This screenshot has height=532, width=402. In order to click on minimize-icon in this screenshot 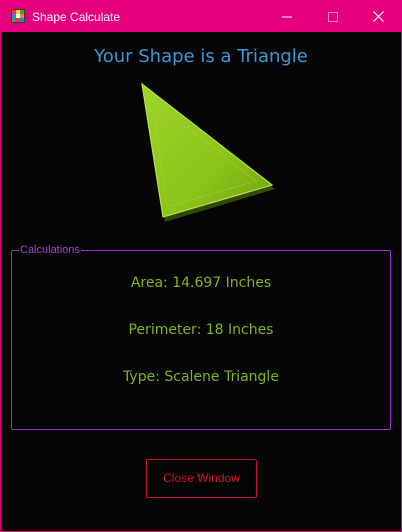, I will do `click(287, 16)`.